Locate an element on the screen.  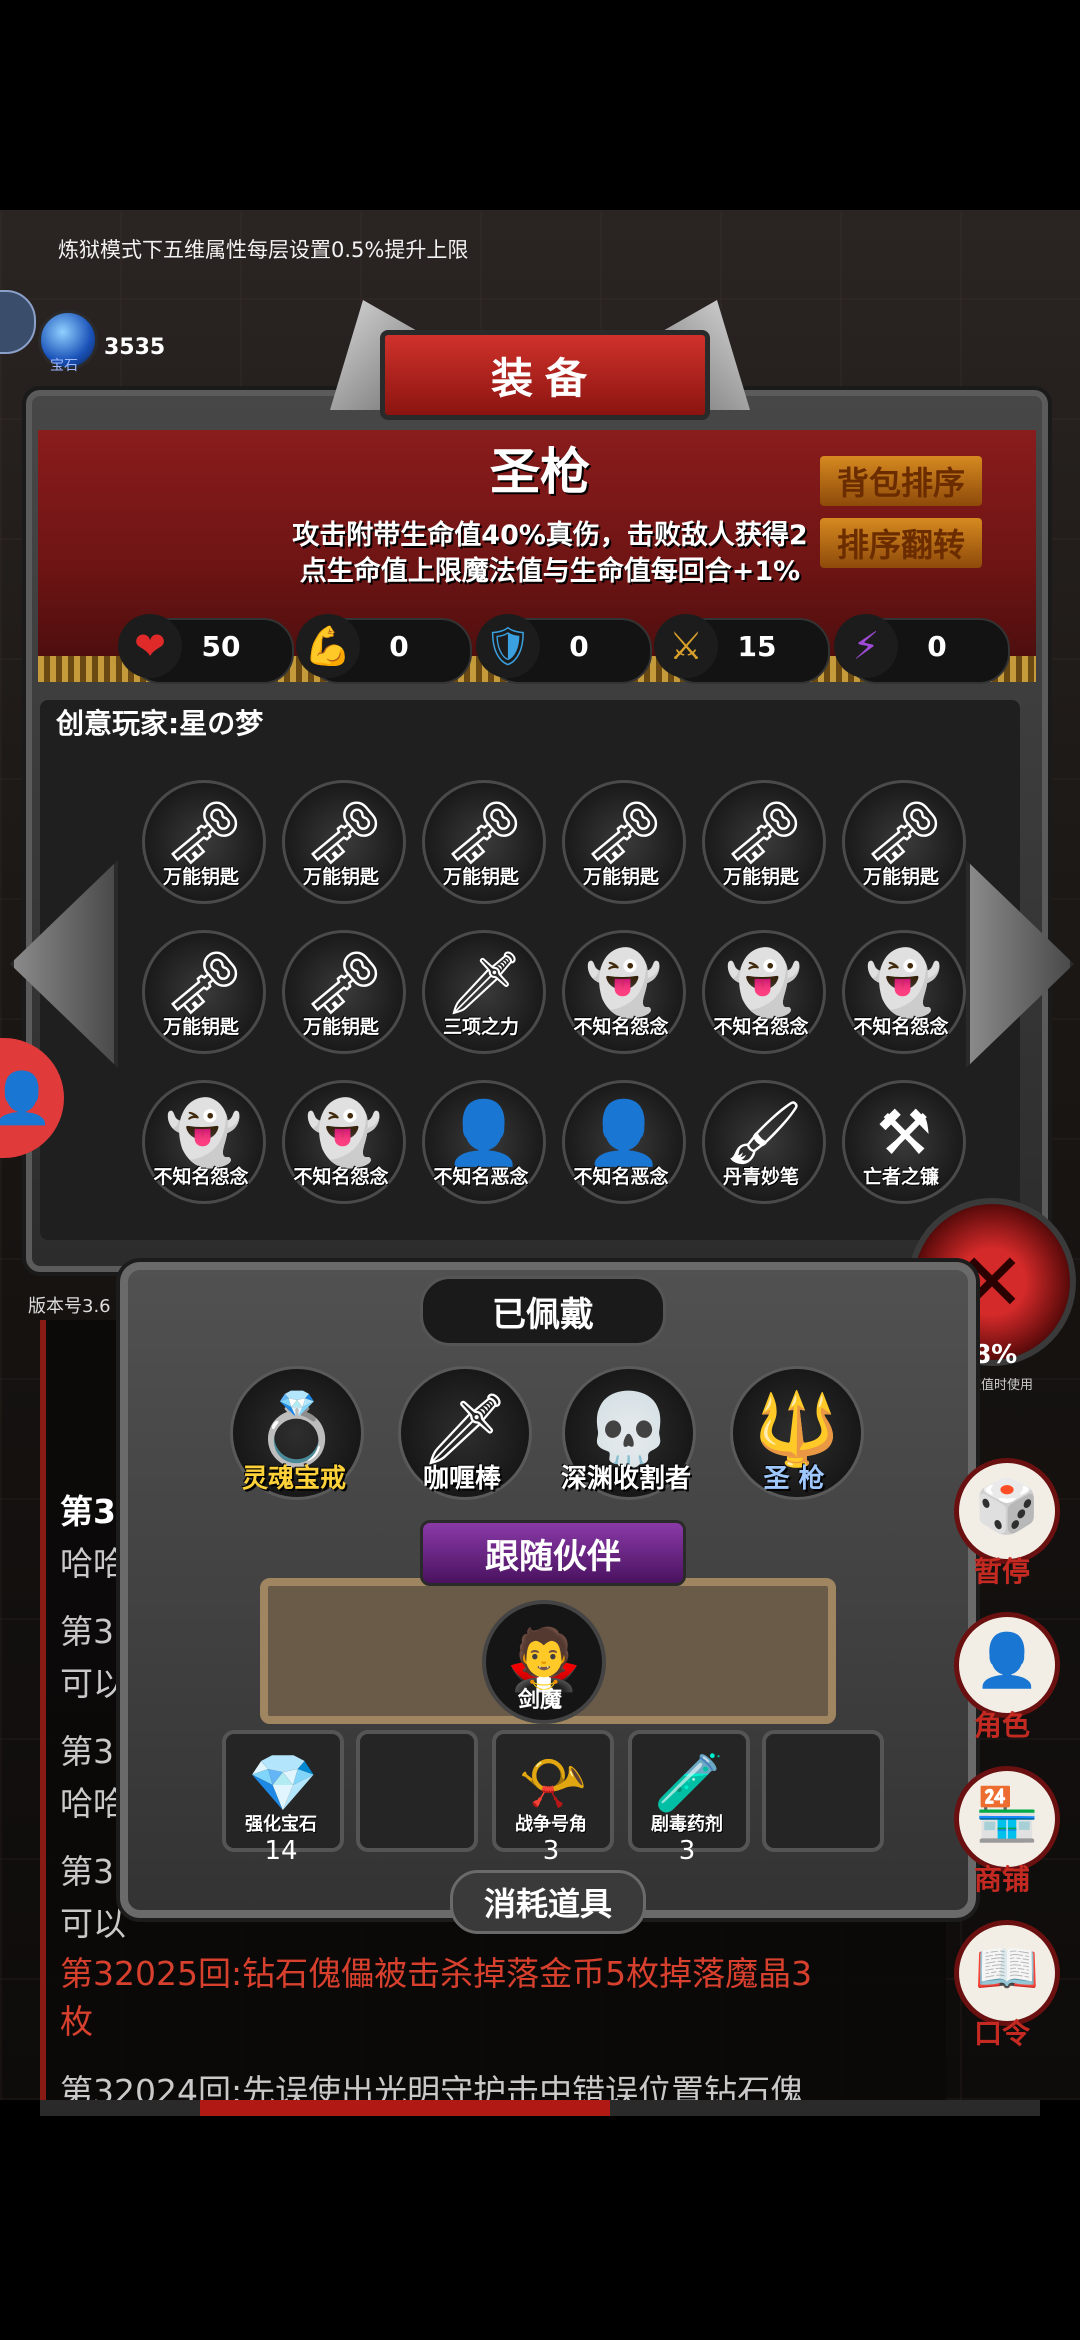
menu-label: 角色 is located at coordinates (1001, 1725).